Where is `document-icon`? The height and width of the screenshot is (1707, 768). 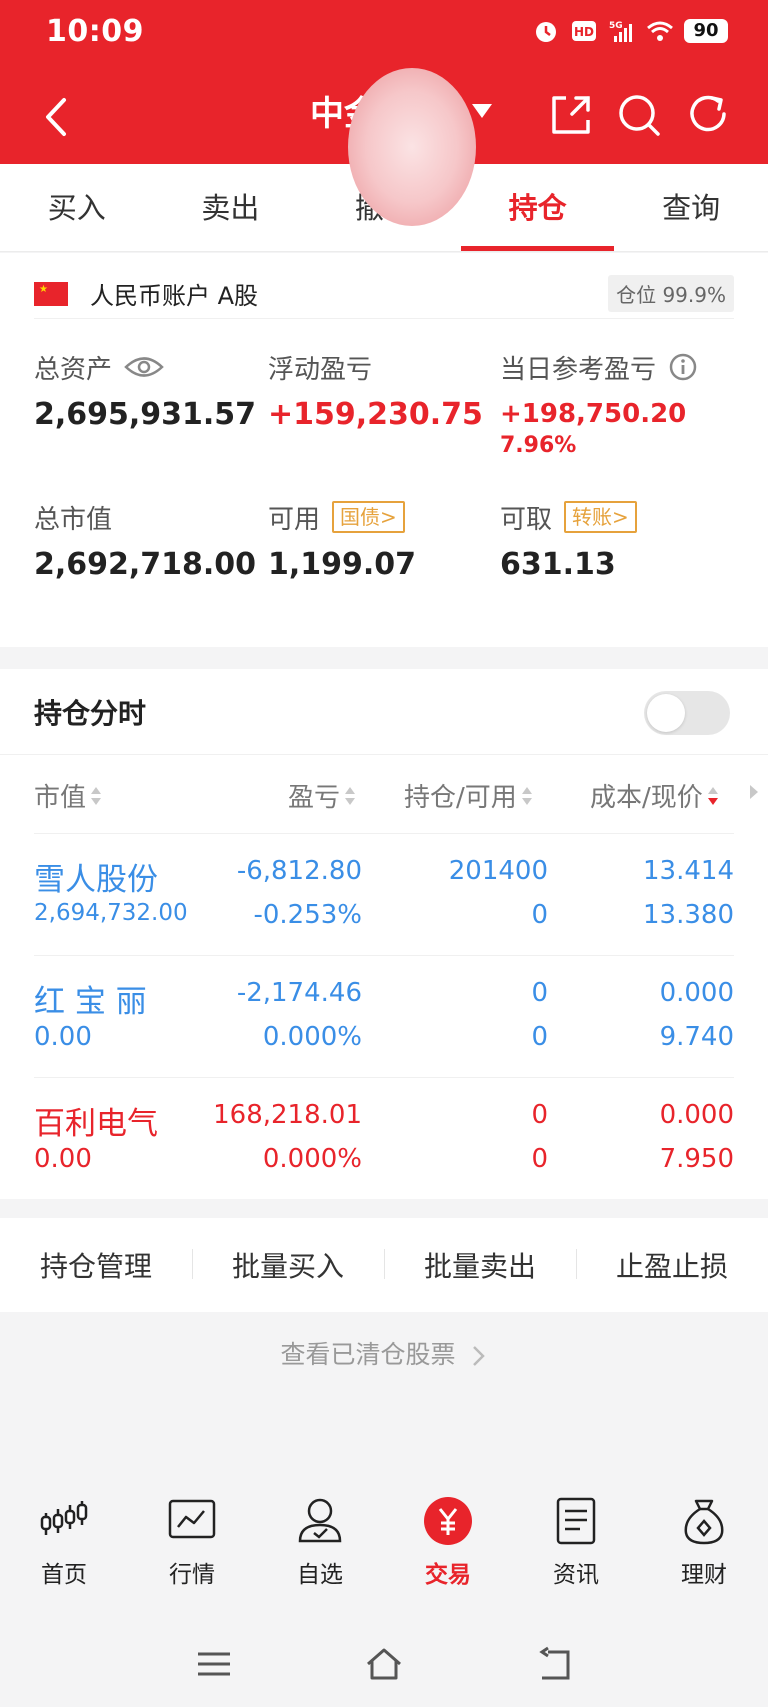 document-icon is located at coordinates (576, 1521).